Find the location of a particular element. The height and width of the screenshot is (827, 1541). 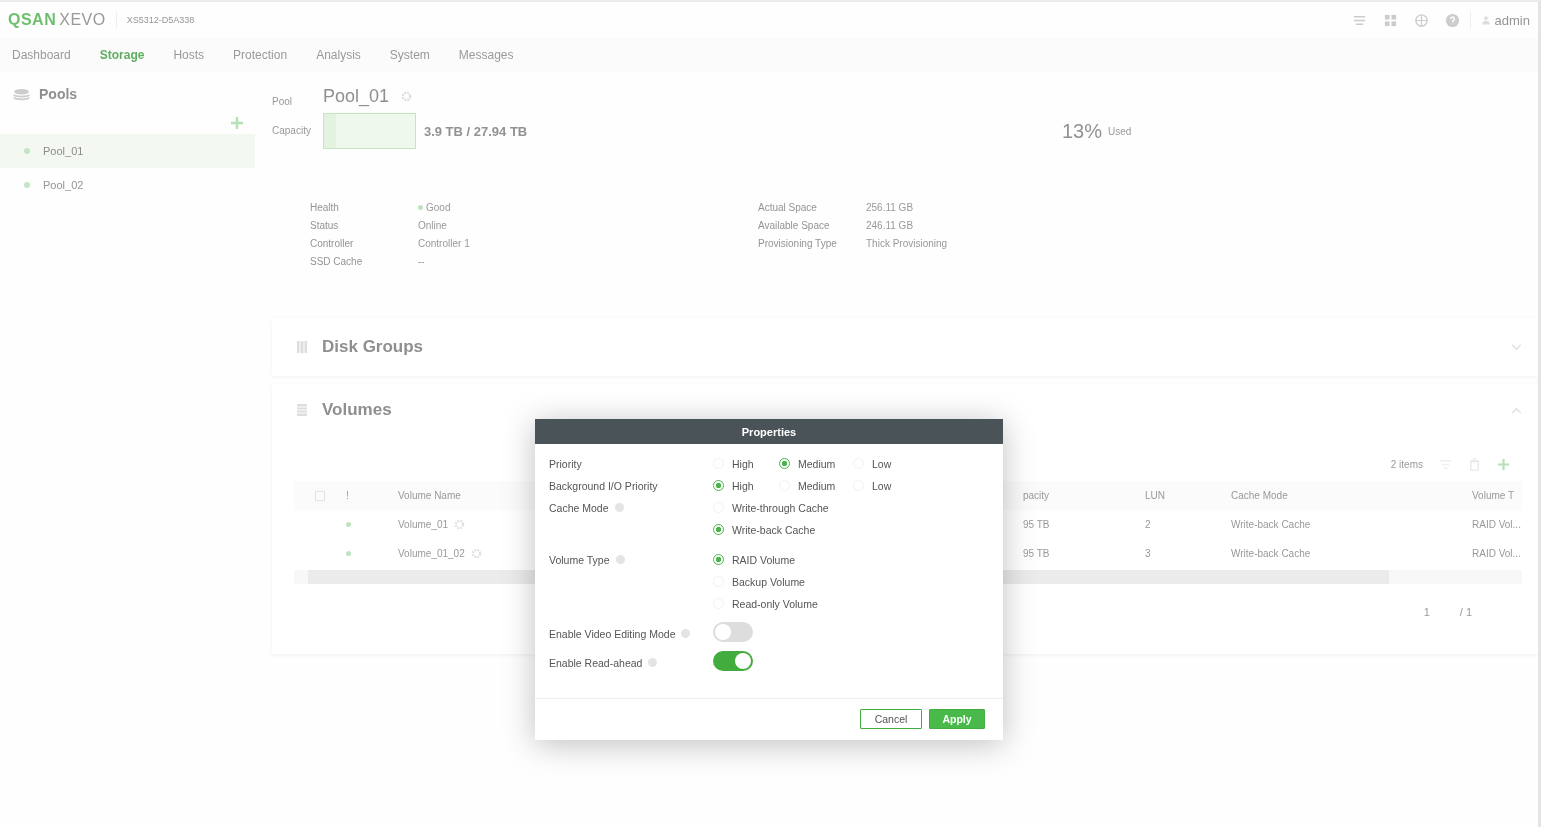

pool-label: Pool is located at coordinates (282, 101).